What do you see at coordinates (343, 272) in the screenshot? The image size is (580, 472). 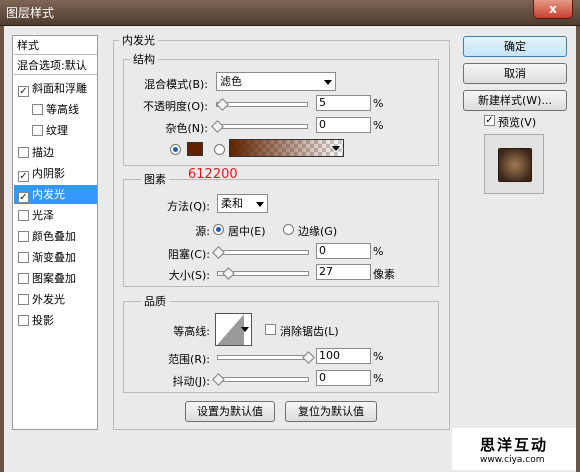 I see `size-input: 27` at bounding box center [343, 272].